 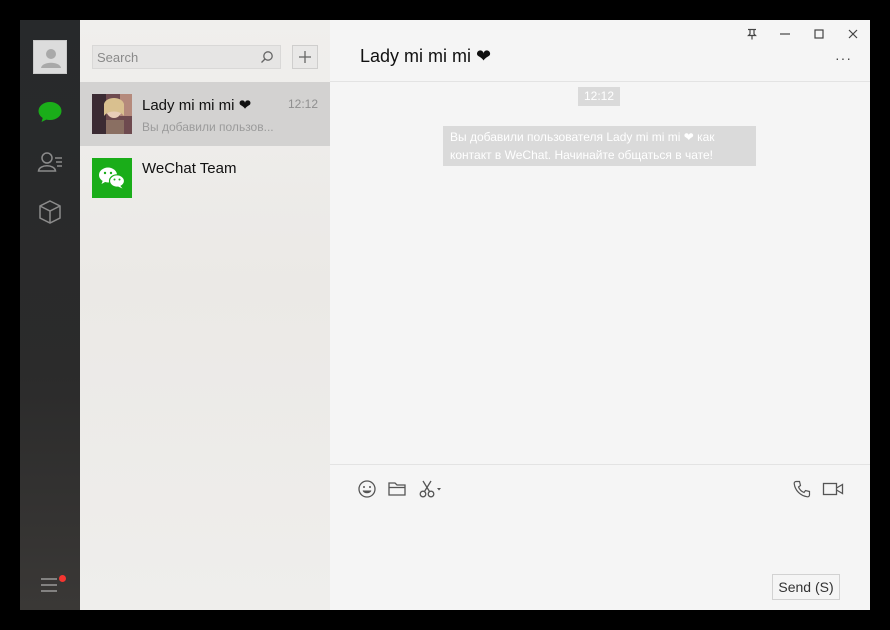 What do you see at coordinates (197, 105) in the screenshot?
I see `conversation-name: Lady mi mi mi ❤` at bounding box center [197, 105].